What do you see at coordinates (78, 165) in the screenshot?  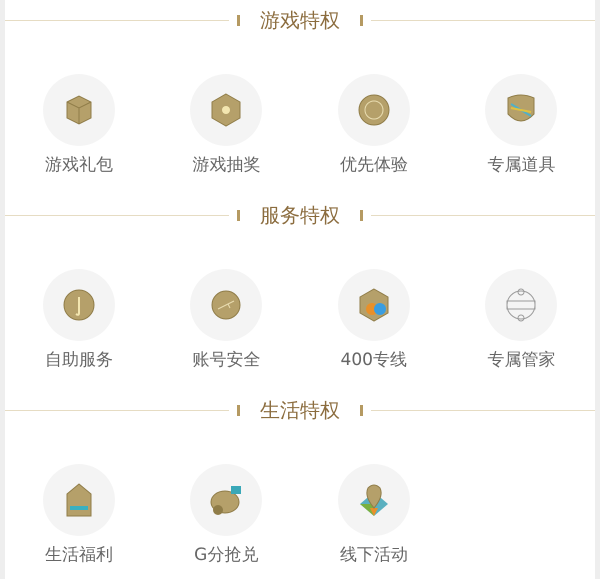 I see `item-label: 游戏礼包` at bounding box center [78, 165].